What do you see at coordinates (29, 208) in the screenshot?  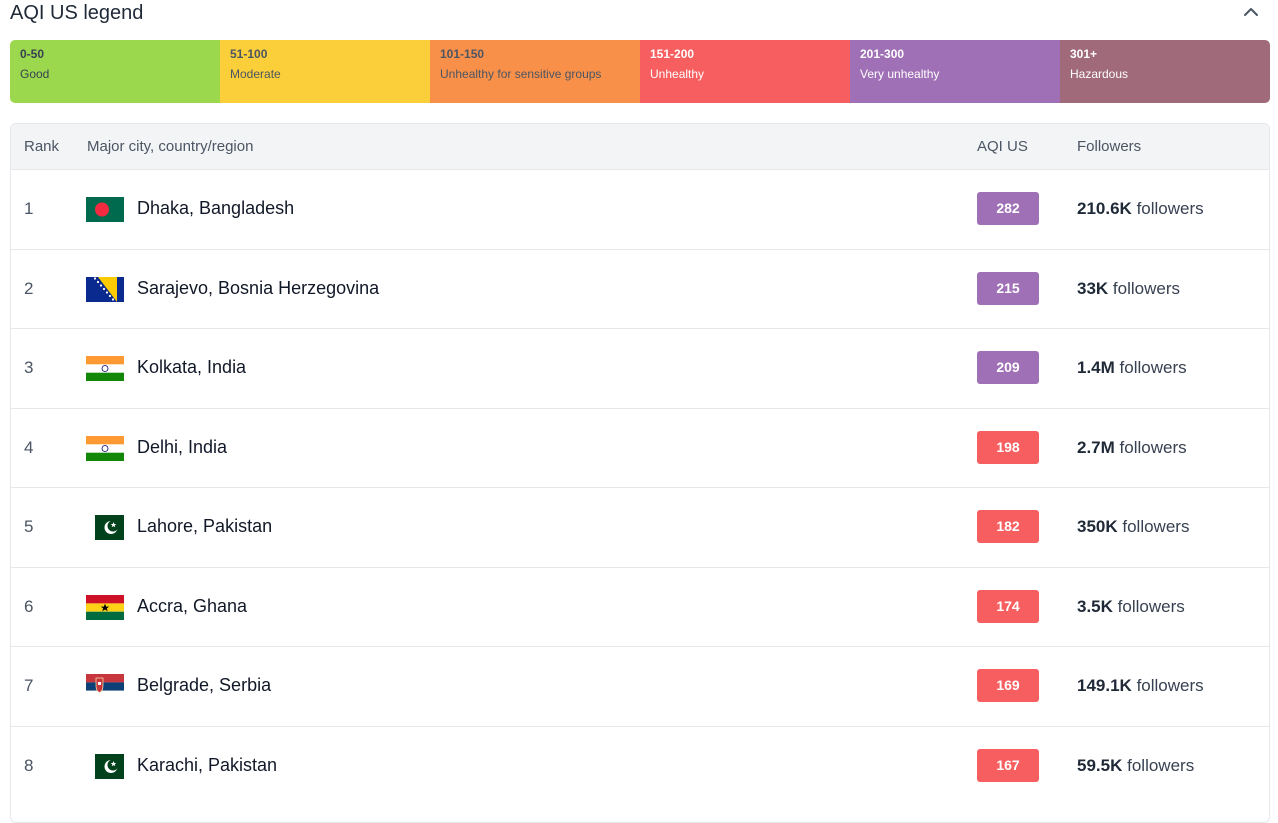 I see `rank-cell: 1` at bounding box center [29, 208].